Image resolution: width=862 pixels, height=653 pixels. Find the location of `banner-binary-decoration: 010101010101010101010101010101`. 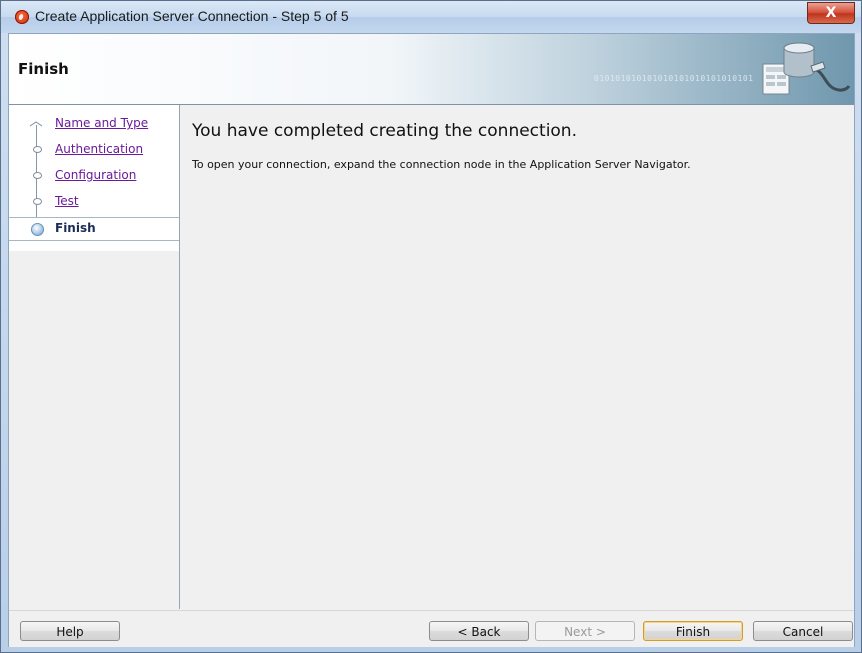

banner-binary-decoration: 010101010101010101010101010101 is located at coordinates (674, 78).